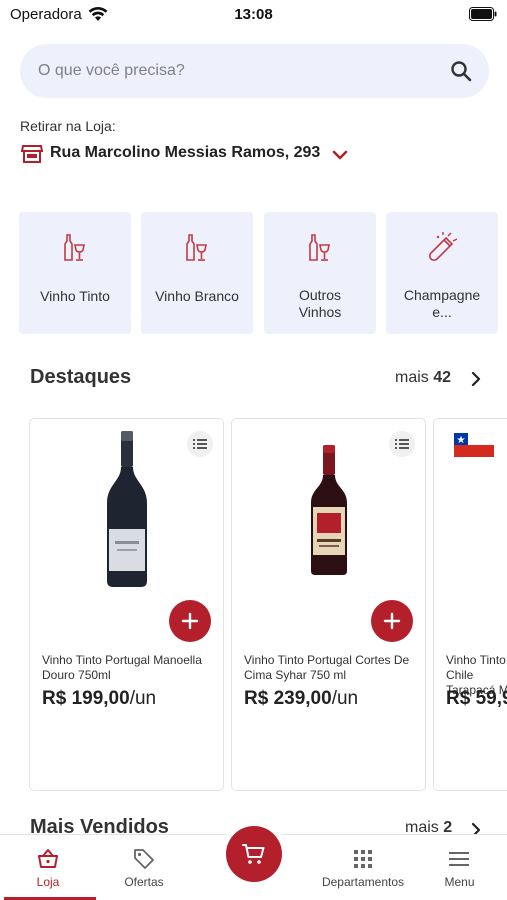  Describe the element at coordinates (111, 70) in the screenshot. I see `search-placeholder: O que você precisa?` at that location.